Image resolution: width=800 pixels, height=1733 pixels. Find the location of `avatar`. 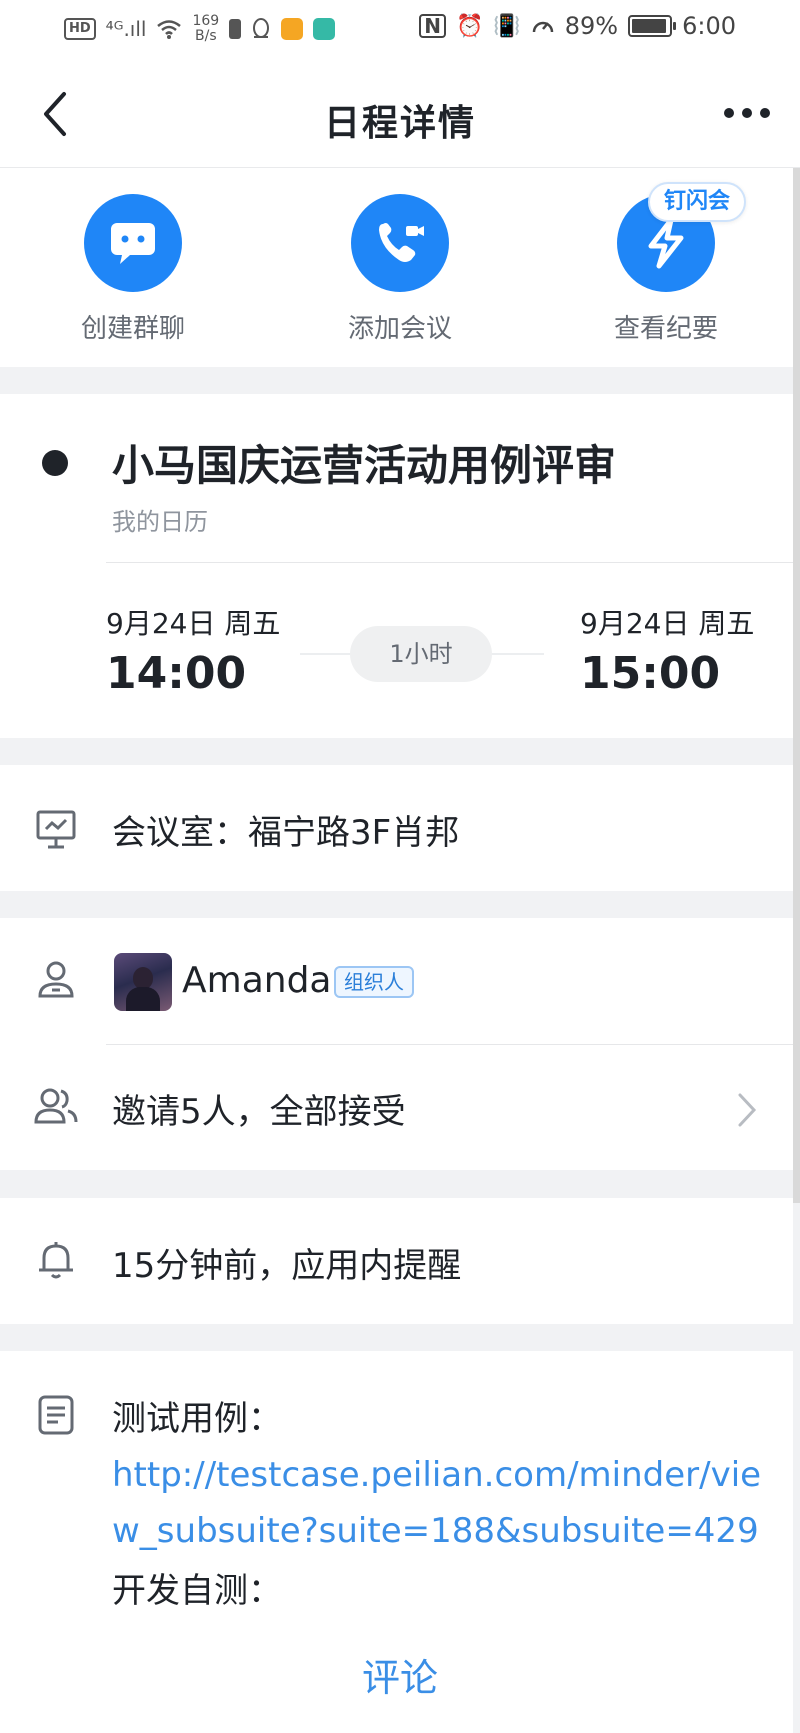

avatar is located at coordinates (143, 982).